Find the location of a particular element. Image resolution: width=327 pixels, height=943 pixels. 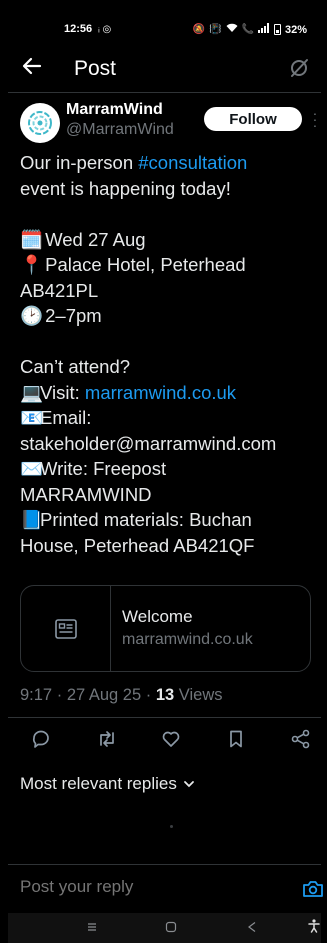

laptop-icon: 💻 is located at coordinates (32, 392).